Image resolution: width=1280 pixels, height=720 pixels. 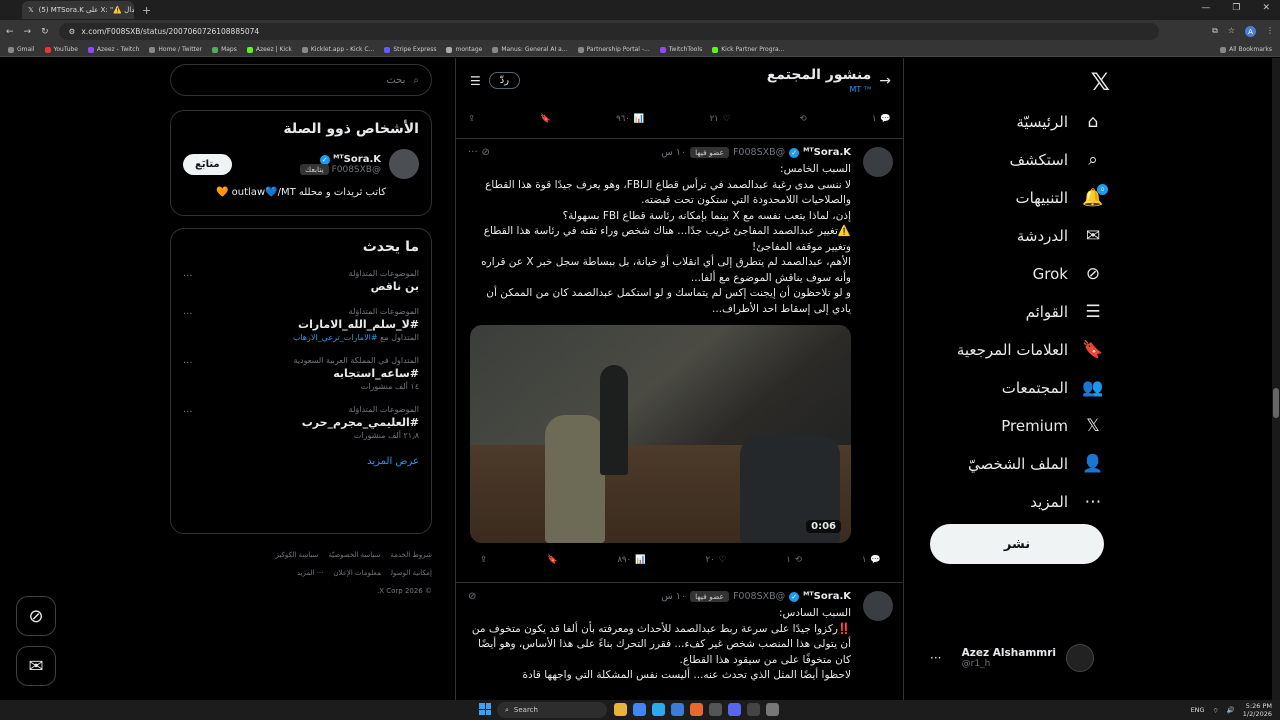 I want to click on settings-sliders-icon: ☰, so click(x=475, y=81).